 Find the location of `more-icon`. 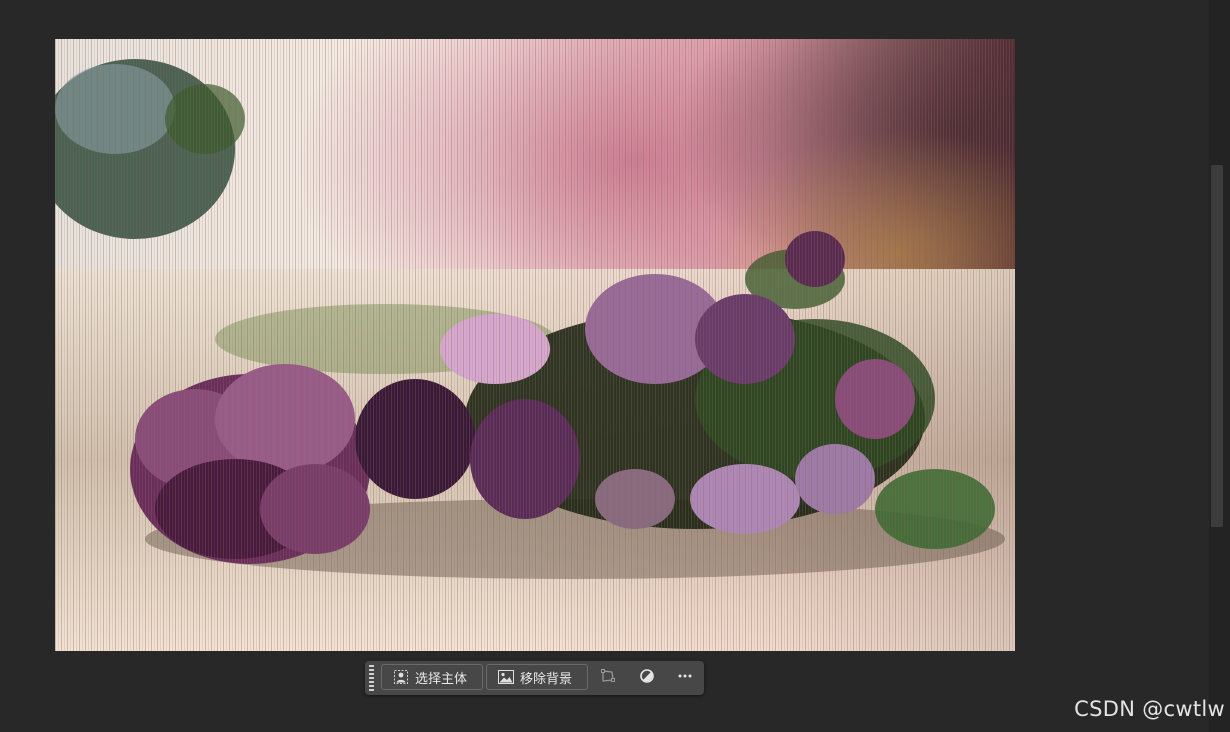

more-icon is located at coordinates (685, 678).